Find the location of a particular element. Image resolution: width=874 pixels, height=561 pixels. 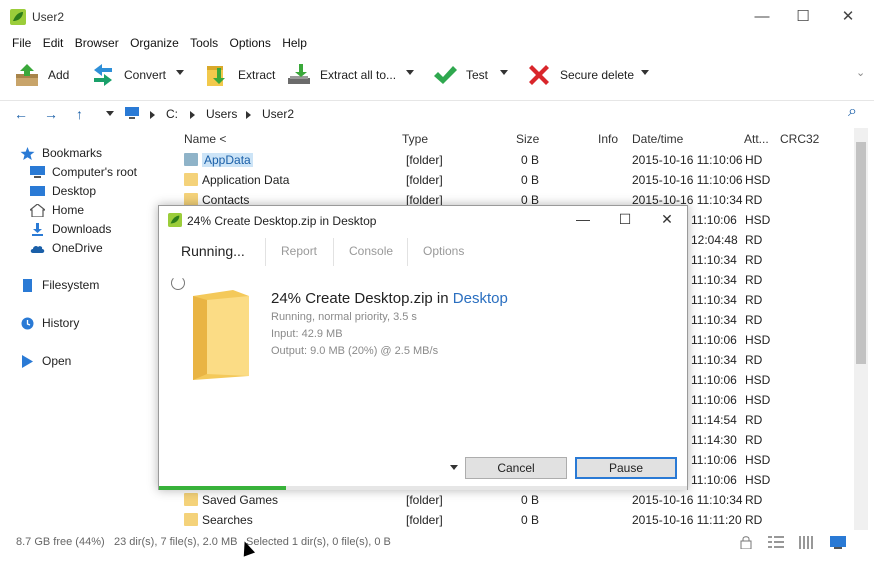

sidebar-item-computers-root: Computer's root is located at coordinates (83, 172).